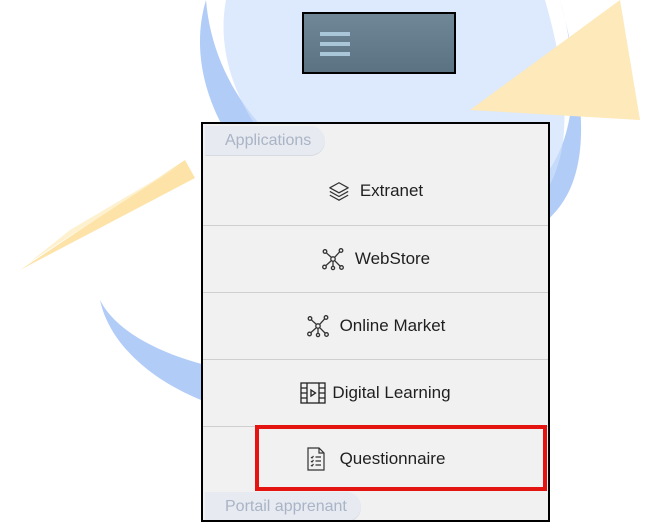 The image size is (648, 524). Describe the element at coordinates (316, 459) in the screenshot. I see `checklist-document-icon` at that location.